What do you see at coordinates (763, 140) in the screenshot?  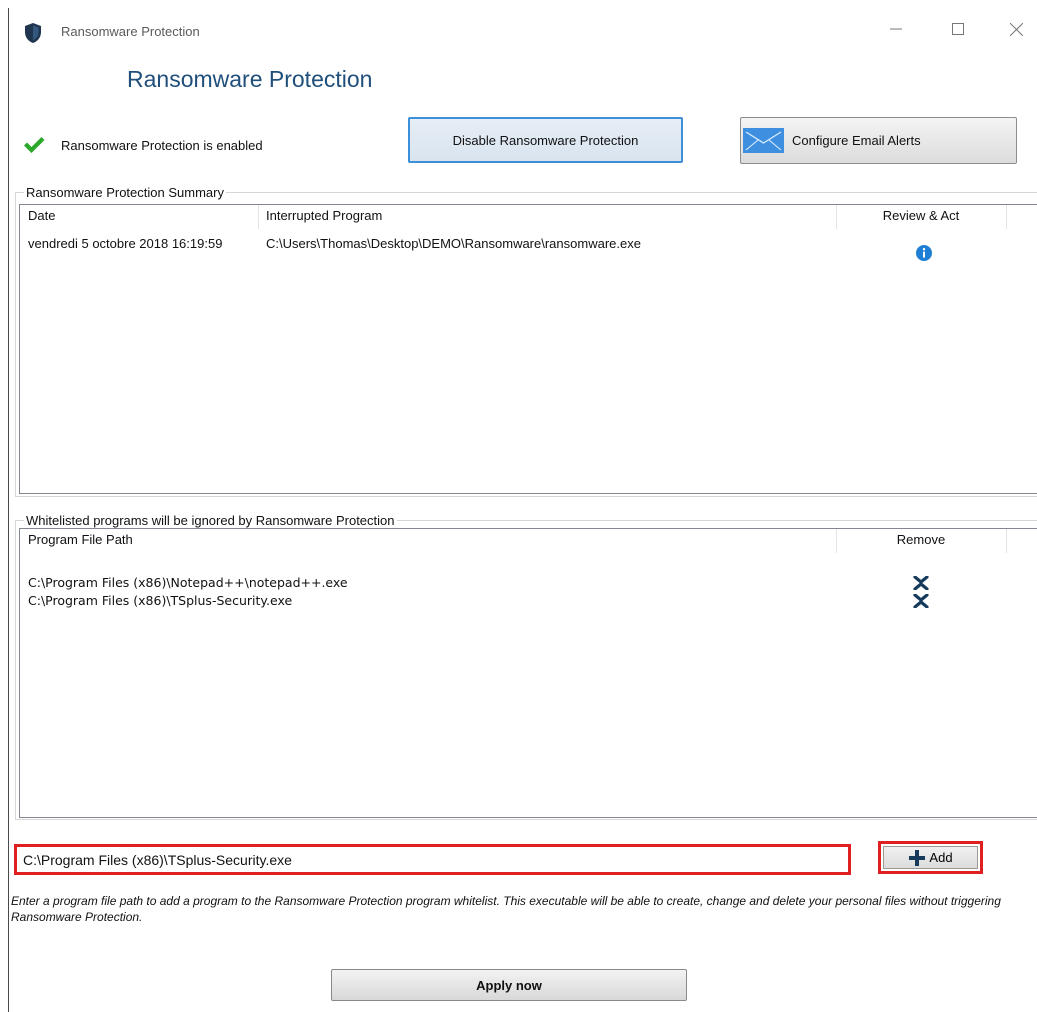 I see `mail-icon` at bounding box center [763, 140].